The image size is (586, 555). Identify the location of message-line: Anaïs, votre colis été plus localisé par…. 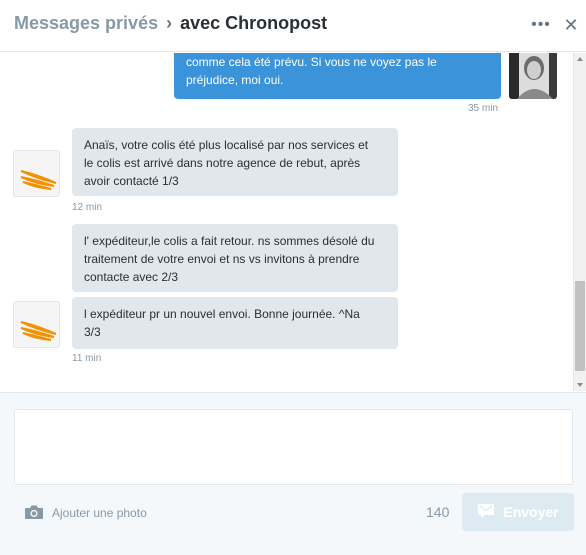
(226, 145).